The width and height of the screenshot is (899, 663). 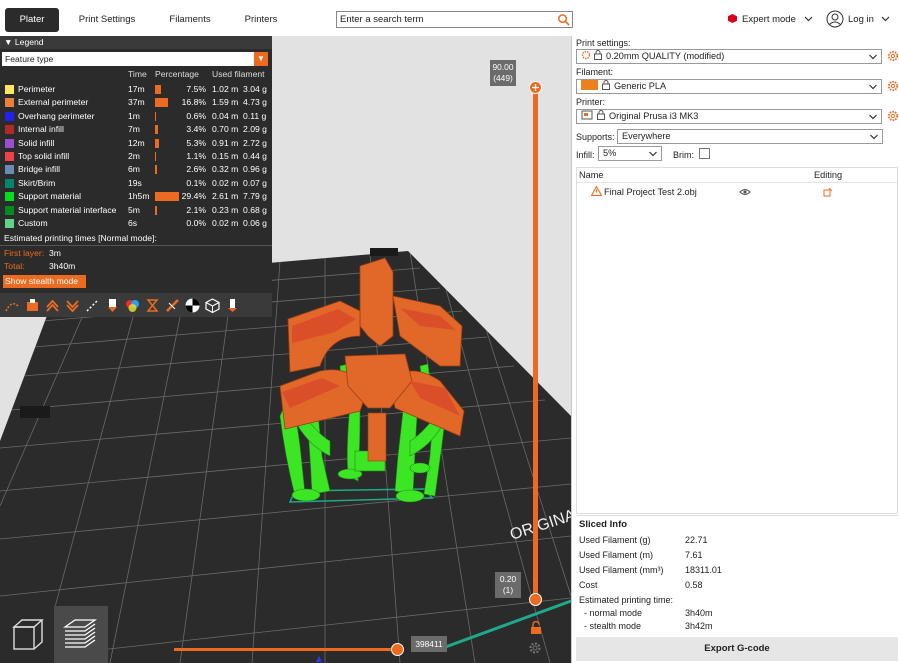 I want to click on printer-icon, so click(x=587, y=115).